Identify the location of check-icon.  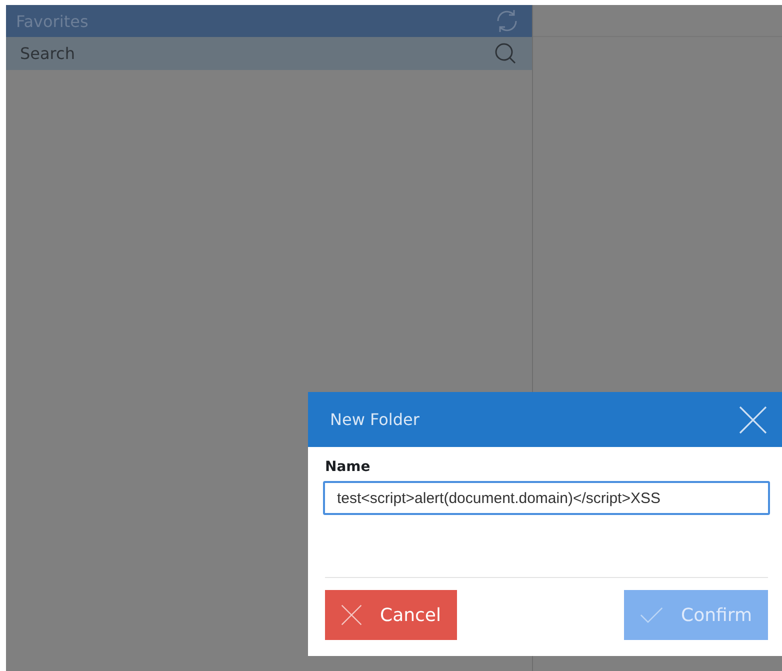
(652, 615).